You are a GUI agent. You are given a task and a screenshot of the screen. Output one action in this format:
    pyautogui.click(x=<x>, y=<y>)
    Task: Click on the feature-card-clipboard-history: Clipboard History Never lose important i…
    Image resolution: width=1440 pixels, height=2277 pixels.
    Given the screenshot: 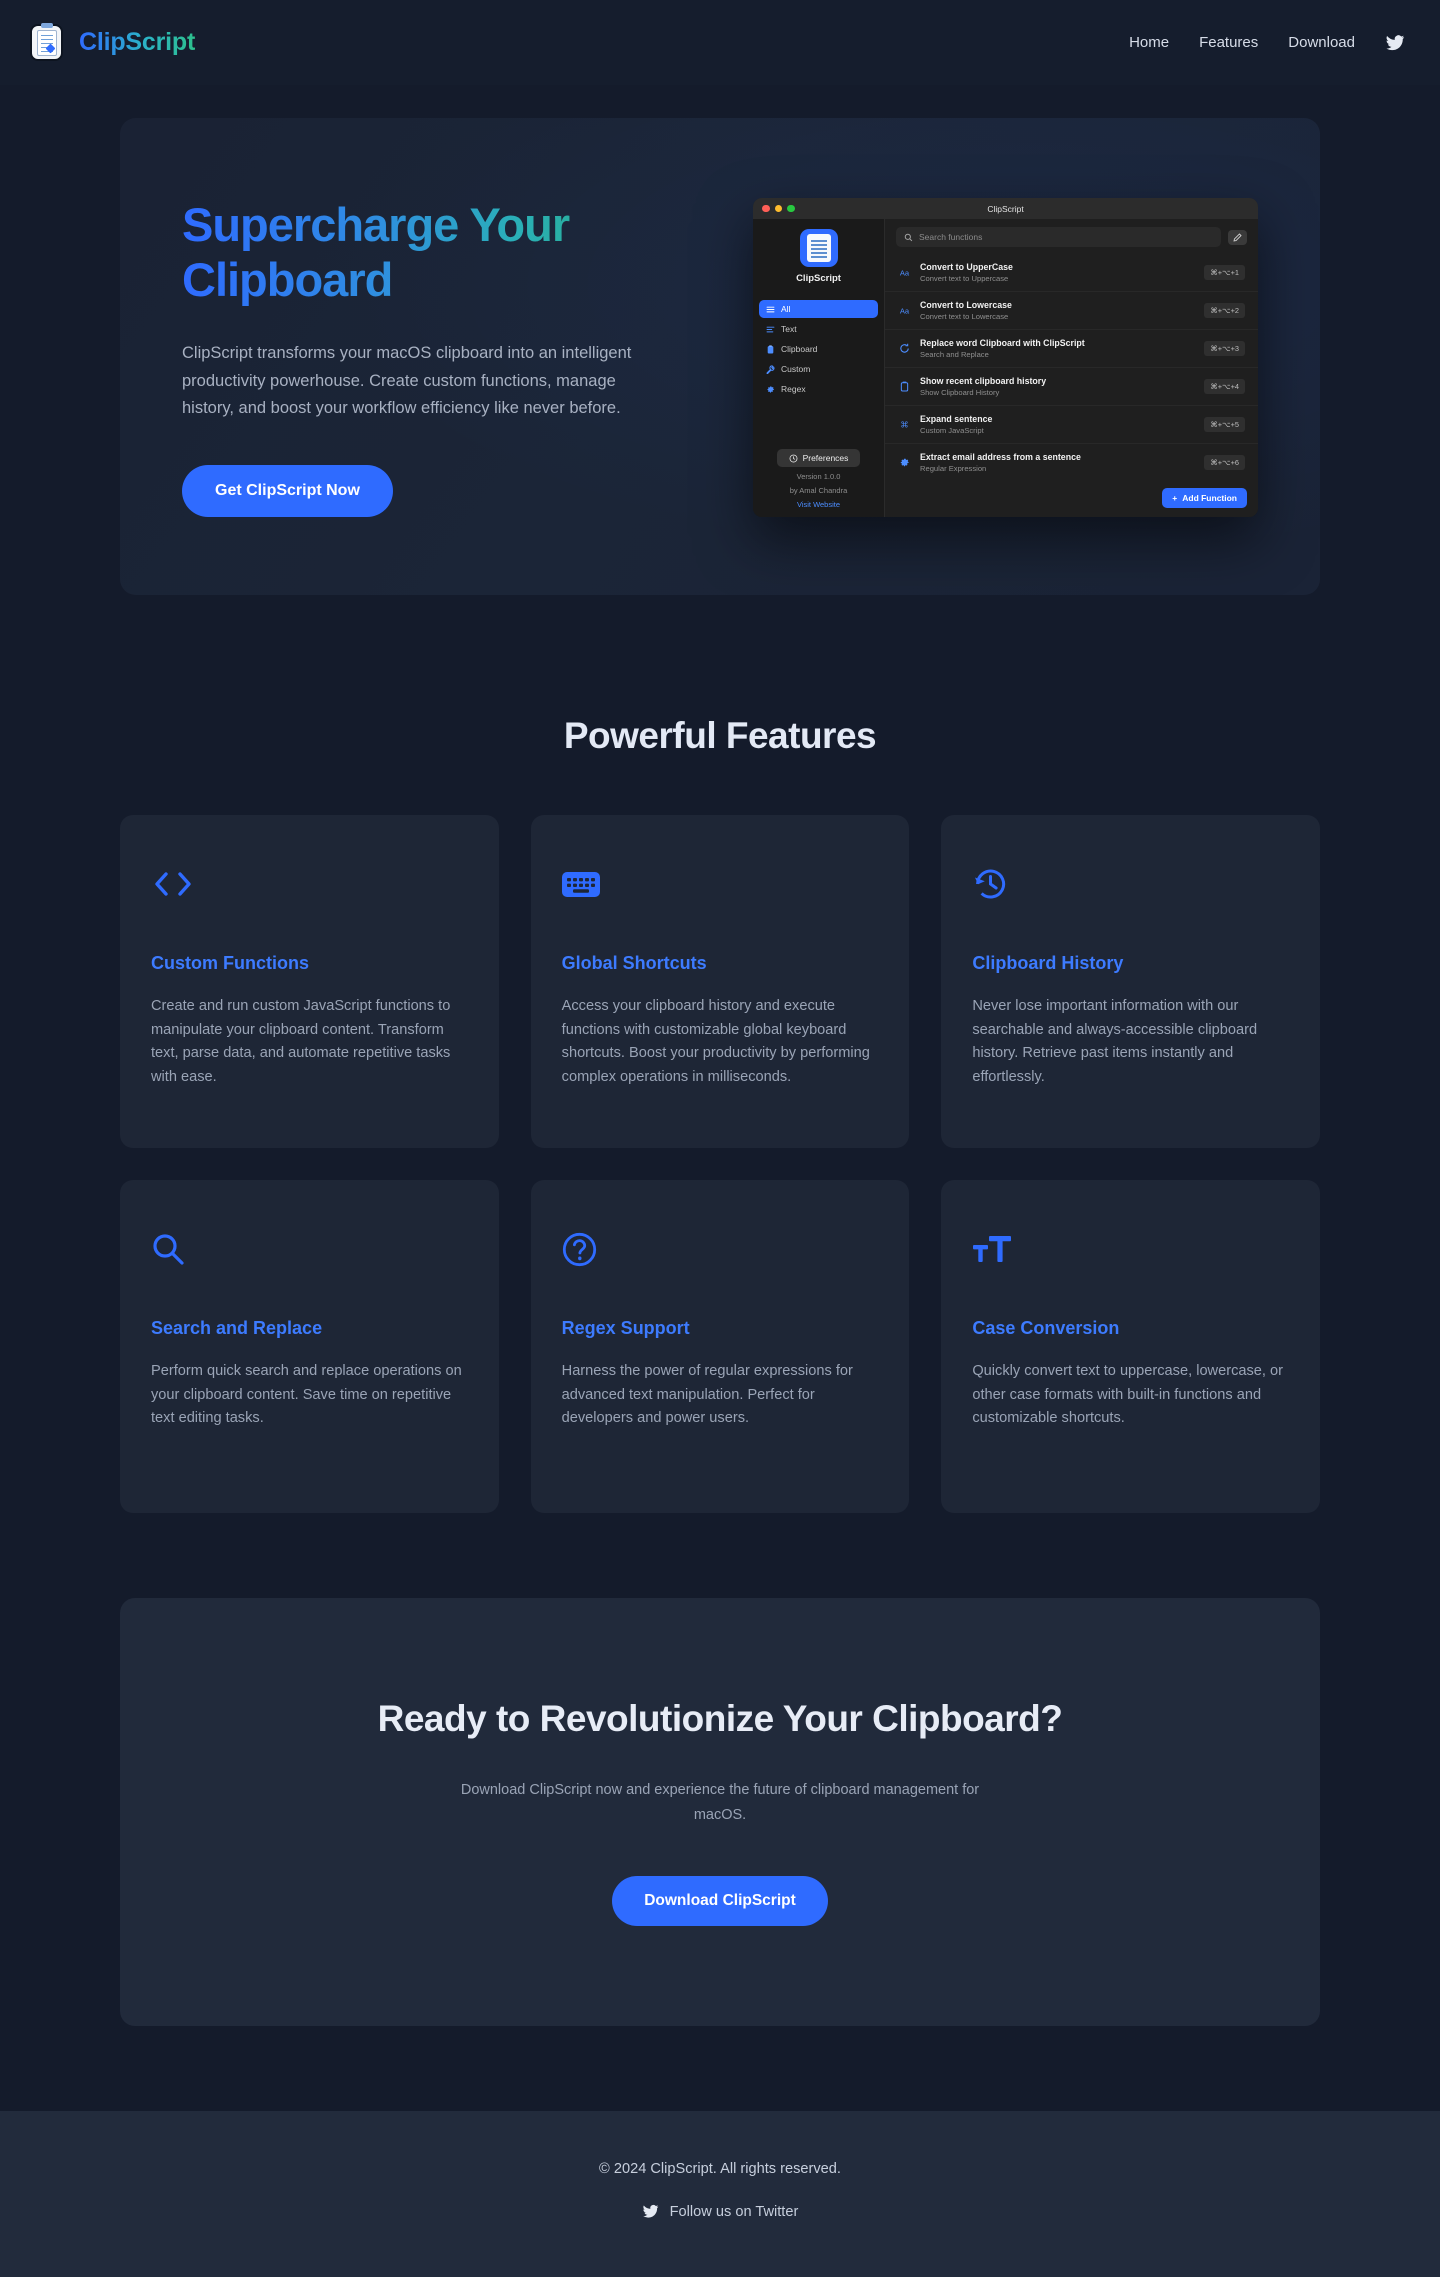 What is the action you would take?
    pyautogui.click(x=1130, y=982)
    